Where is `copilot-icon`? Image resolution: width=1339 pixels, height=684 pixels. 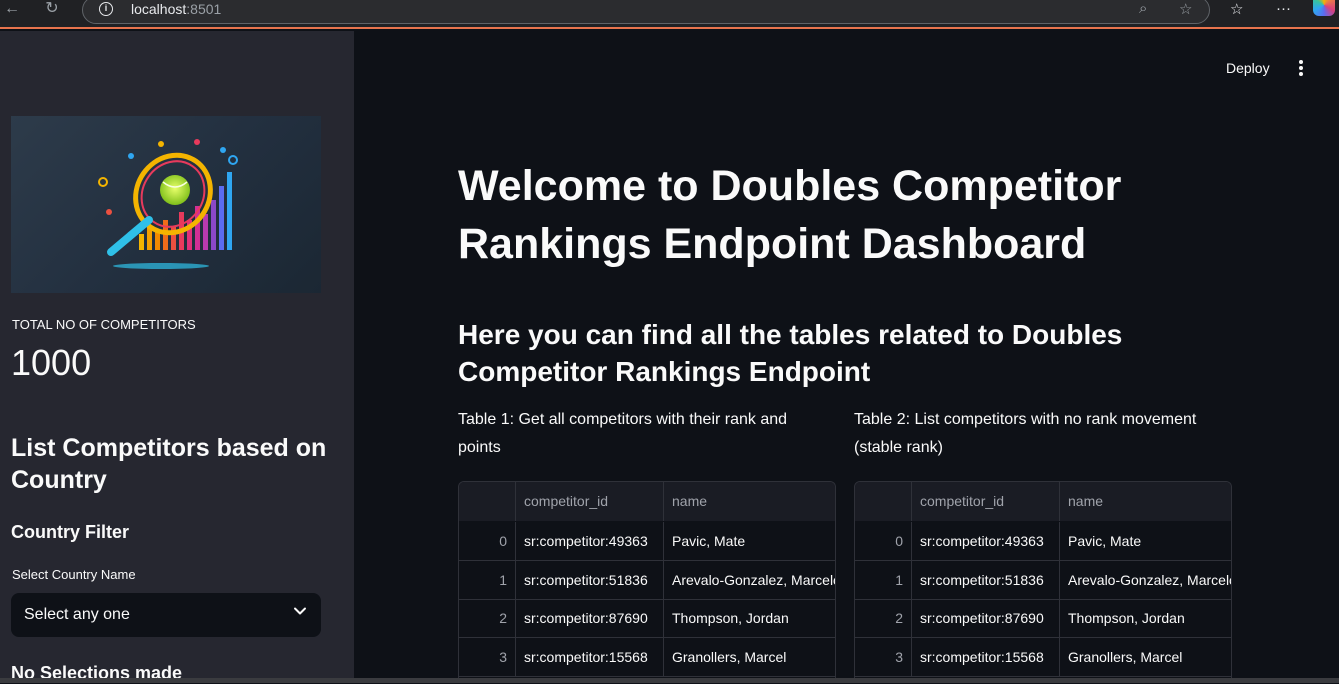 copilot-icon is located at coordinates (1324, 8).